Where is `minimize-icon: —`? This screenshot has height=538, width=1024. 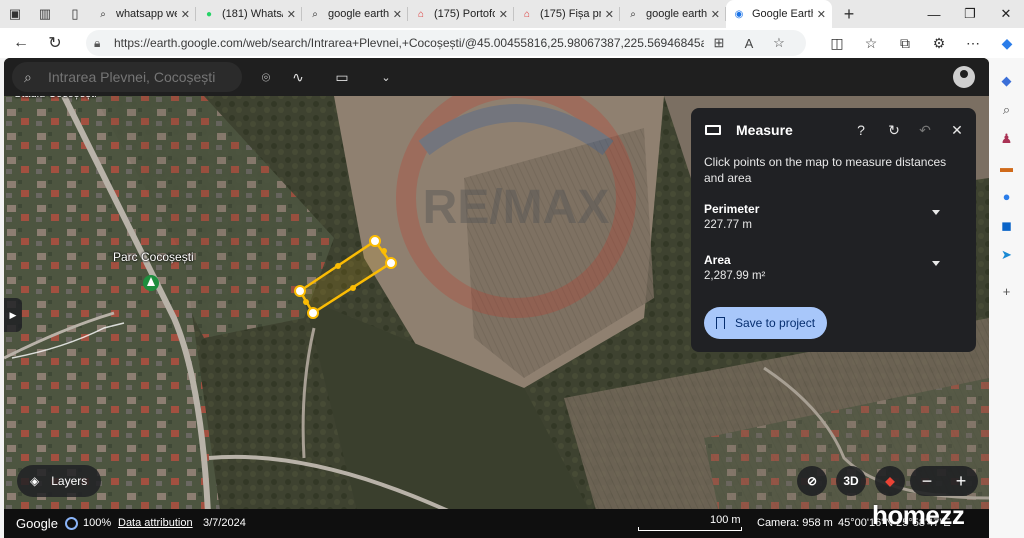
minimize-icon: — is located at coordinates (934, 14).